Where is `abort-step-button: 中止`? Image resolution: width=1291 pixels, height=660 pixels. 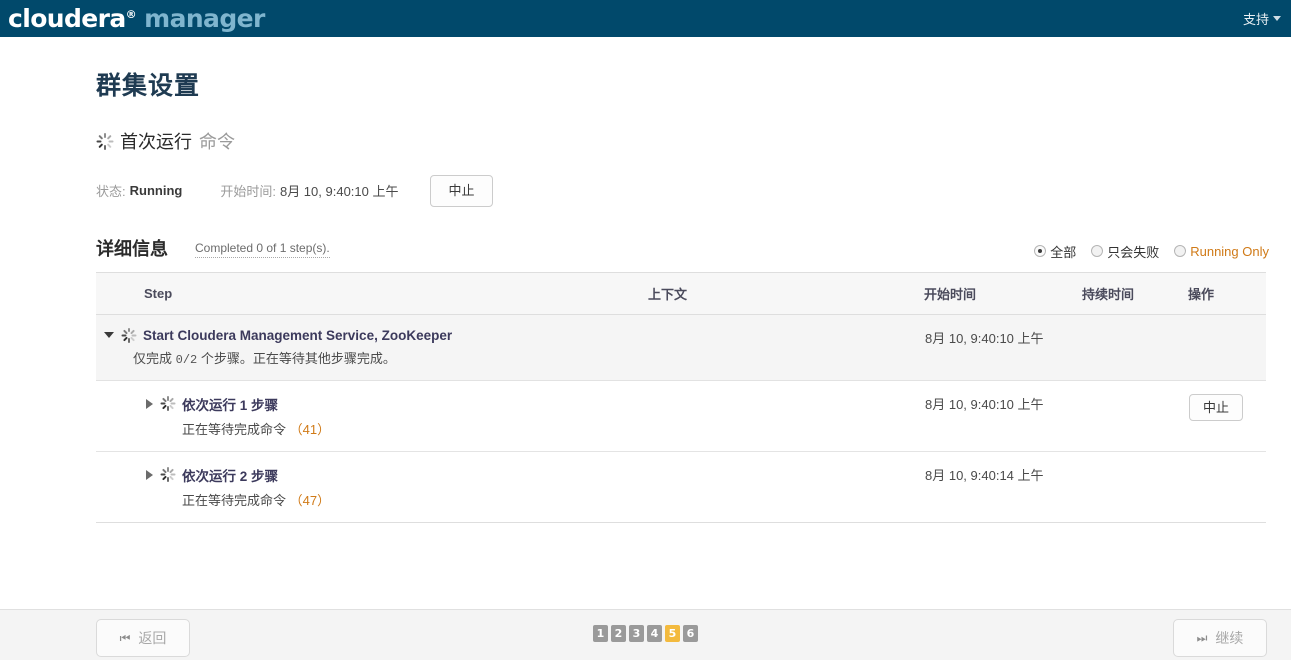 abort-step-button: 中止 is located at coordinates (1216, 407).